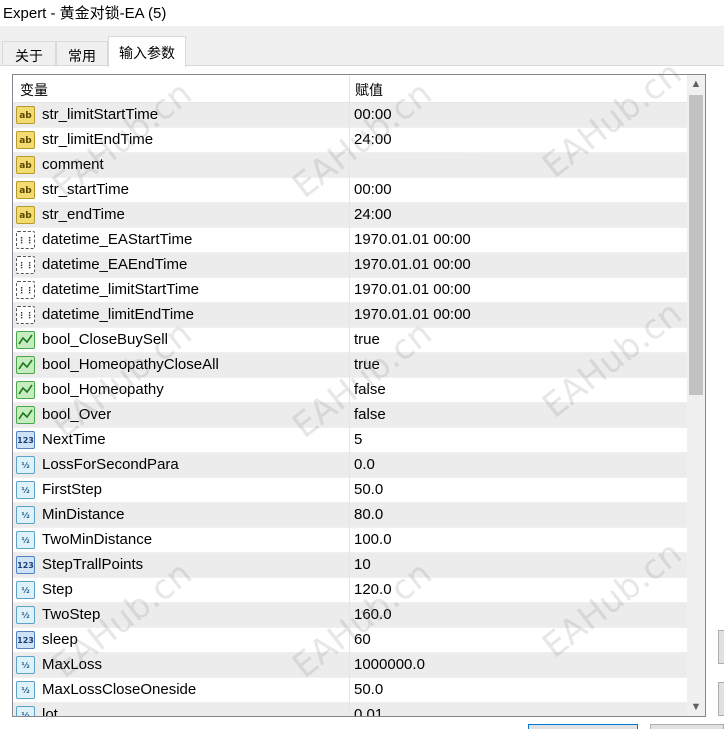 Image resolution: width=724 pixels, height=729 pixels. Describe the element at coordinates (373, 614) in the screenshot. I see `parameter-value: 160.0` at that location.